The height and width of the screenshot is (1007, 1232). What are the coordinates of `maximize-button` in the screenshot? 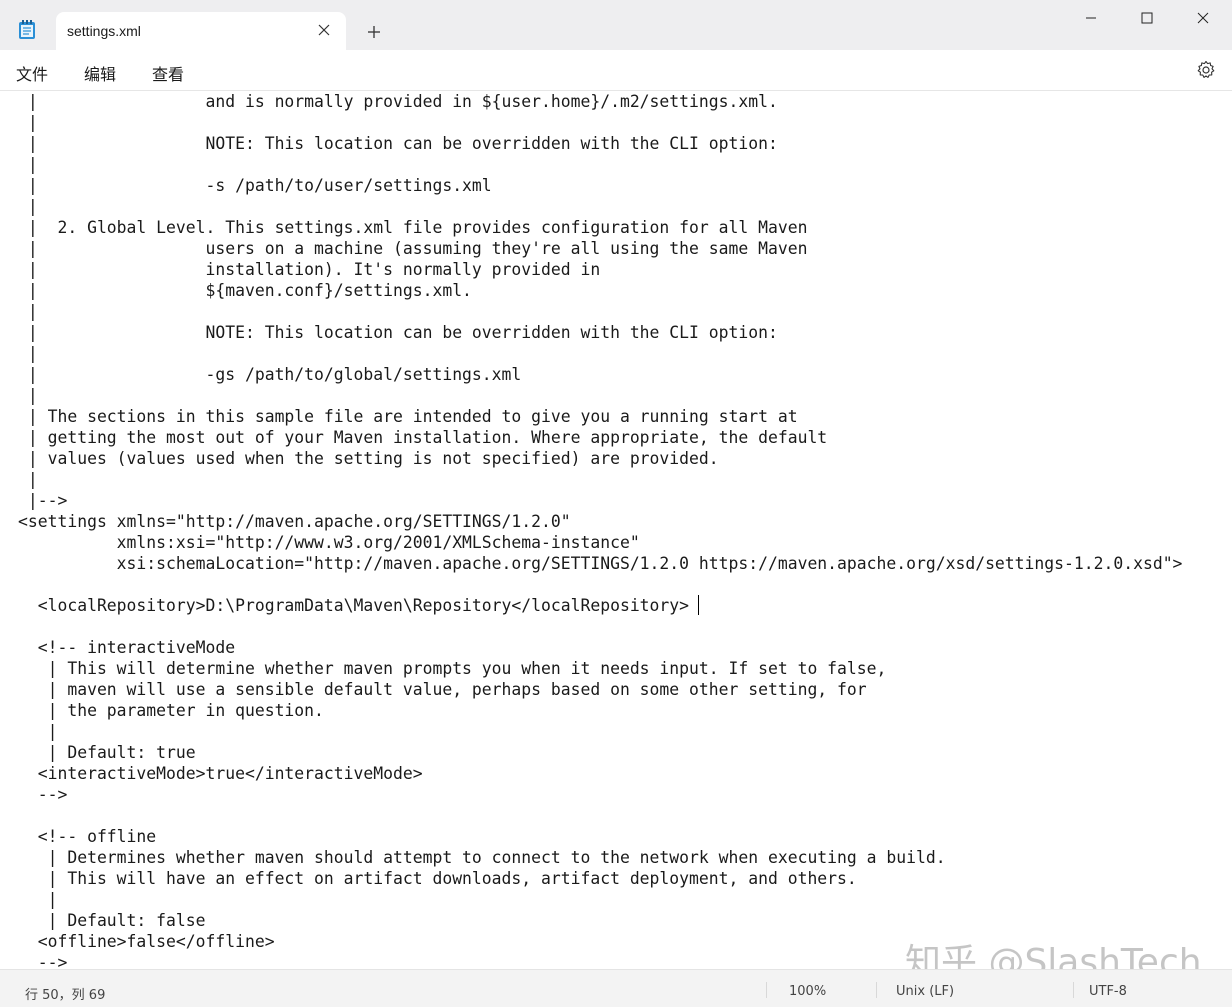 It's located at (1147, 18).